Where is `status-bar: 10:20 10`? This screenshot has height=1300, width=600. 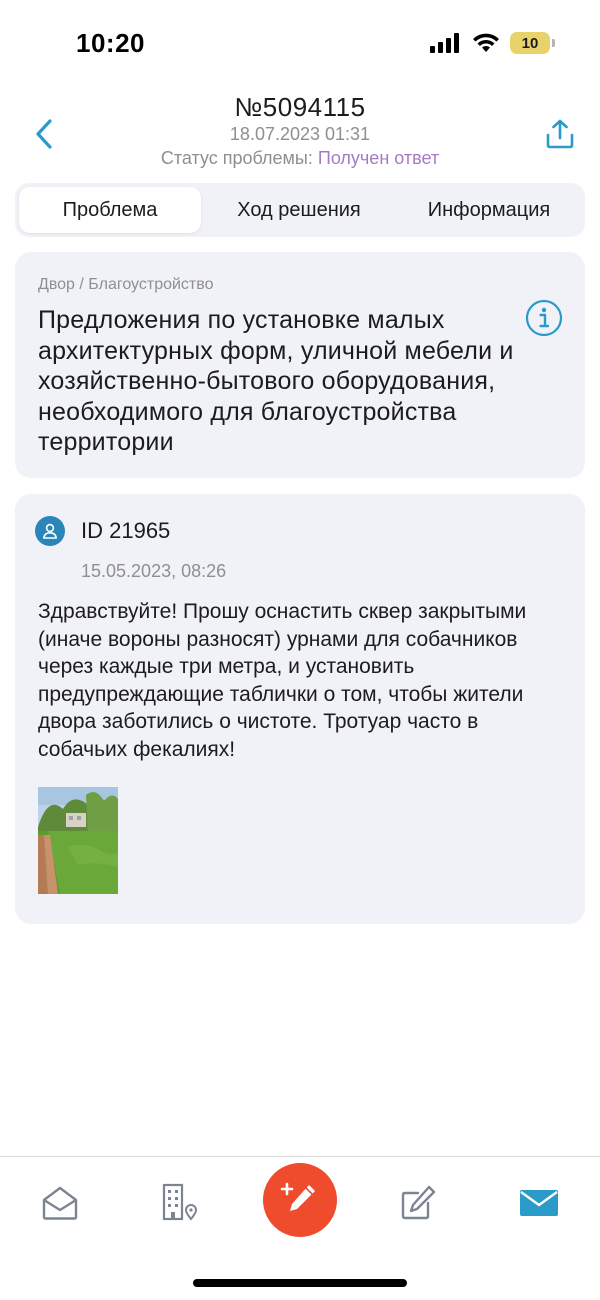
status-bar: 10:20 10 is located at coordinates (300, 45).